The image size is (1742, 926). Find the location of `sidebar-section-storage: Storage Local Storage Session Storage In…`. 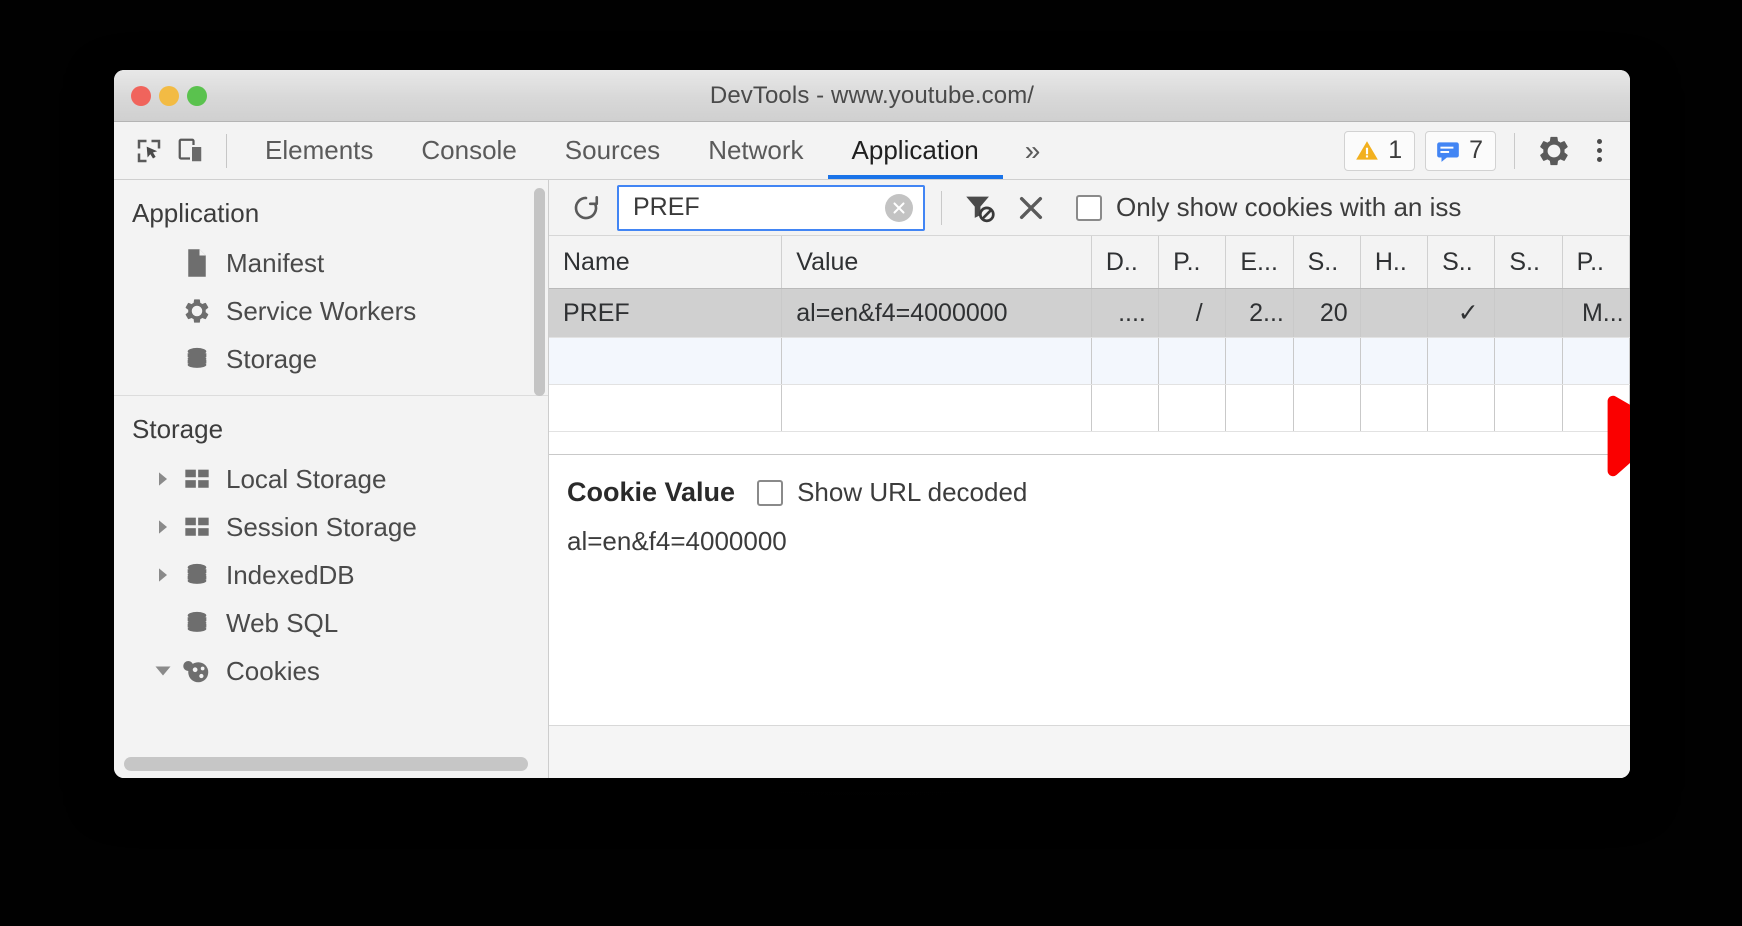

sidebar-section-storage: Storage Local Storage Session Storage In… is located at coordinates (331, 551).